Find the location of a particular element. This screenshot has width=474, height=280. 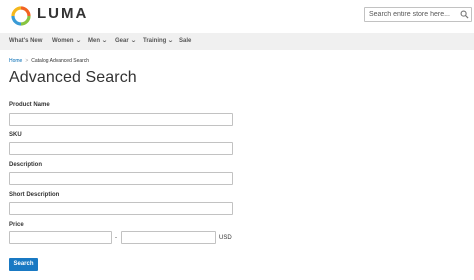

price-from-field is located at coordinates (60, 237).